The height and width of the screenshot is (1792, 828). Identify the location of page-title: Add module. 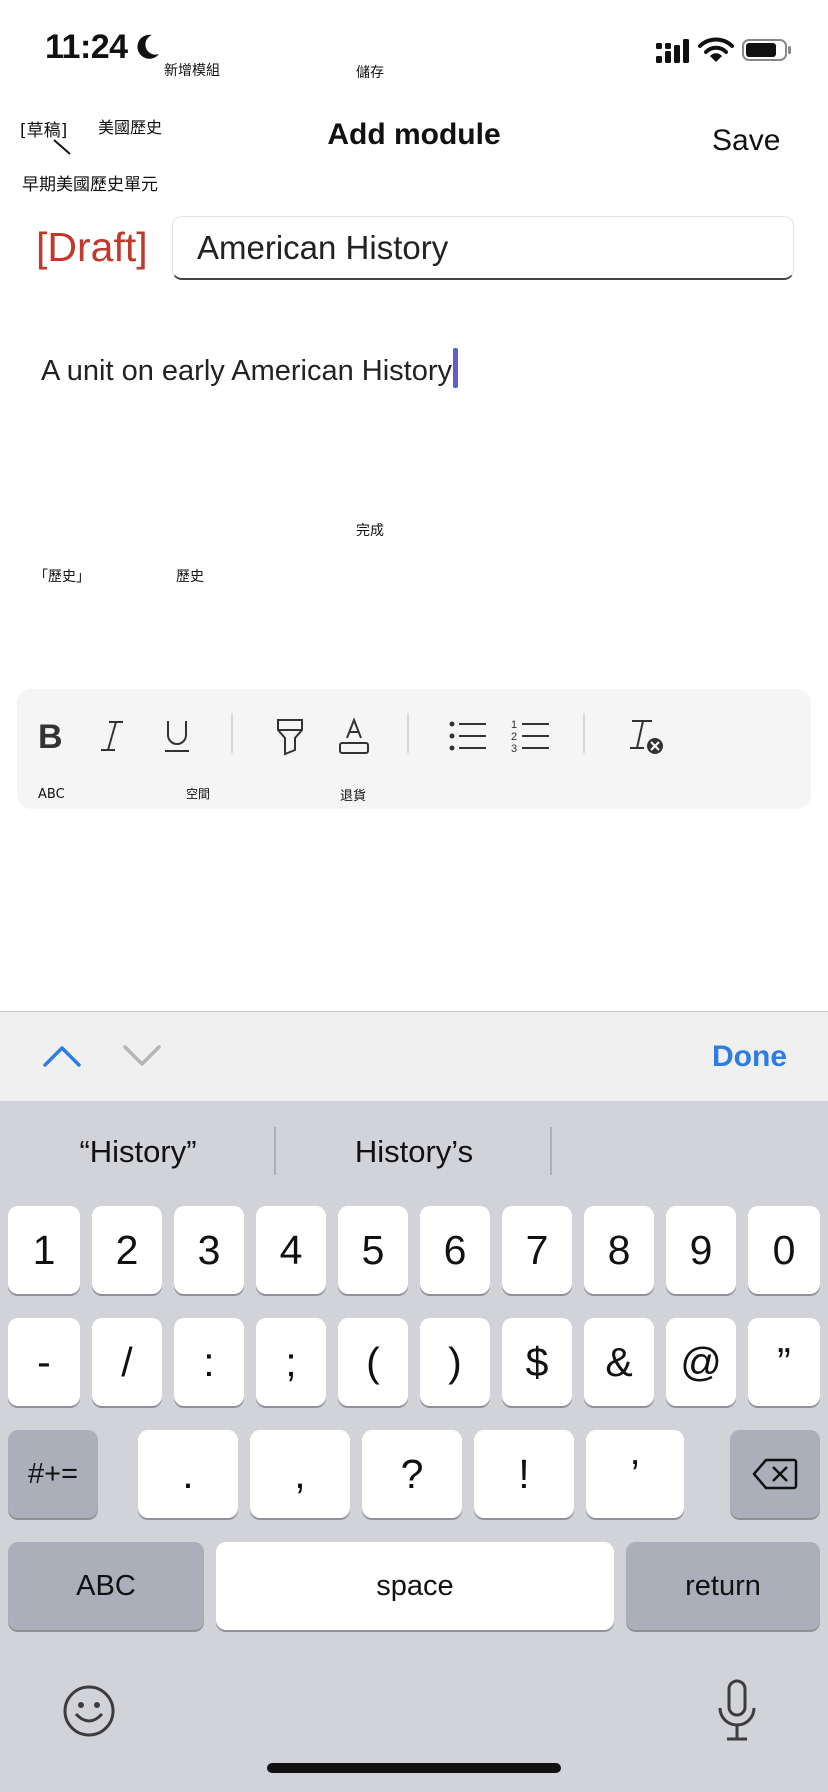
(414, 134).